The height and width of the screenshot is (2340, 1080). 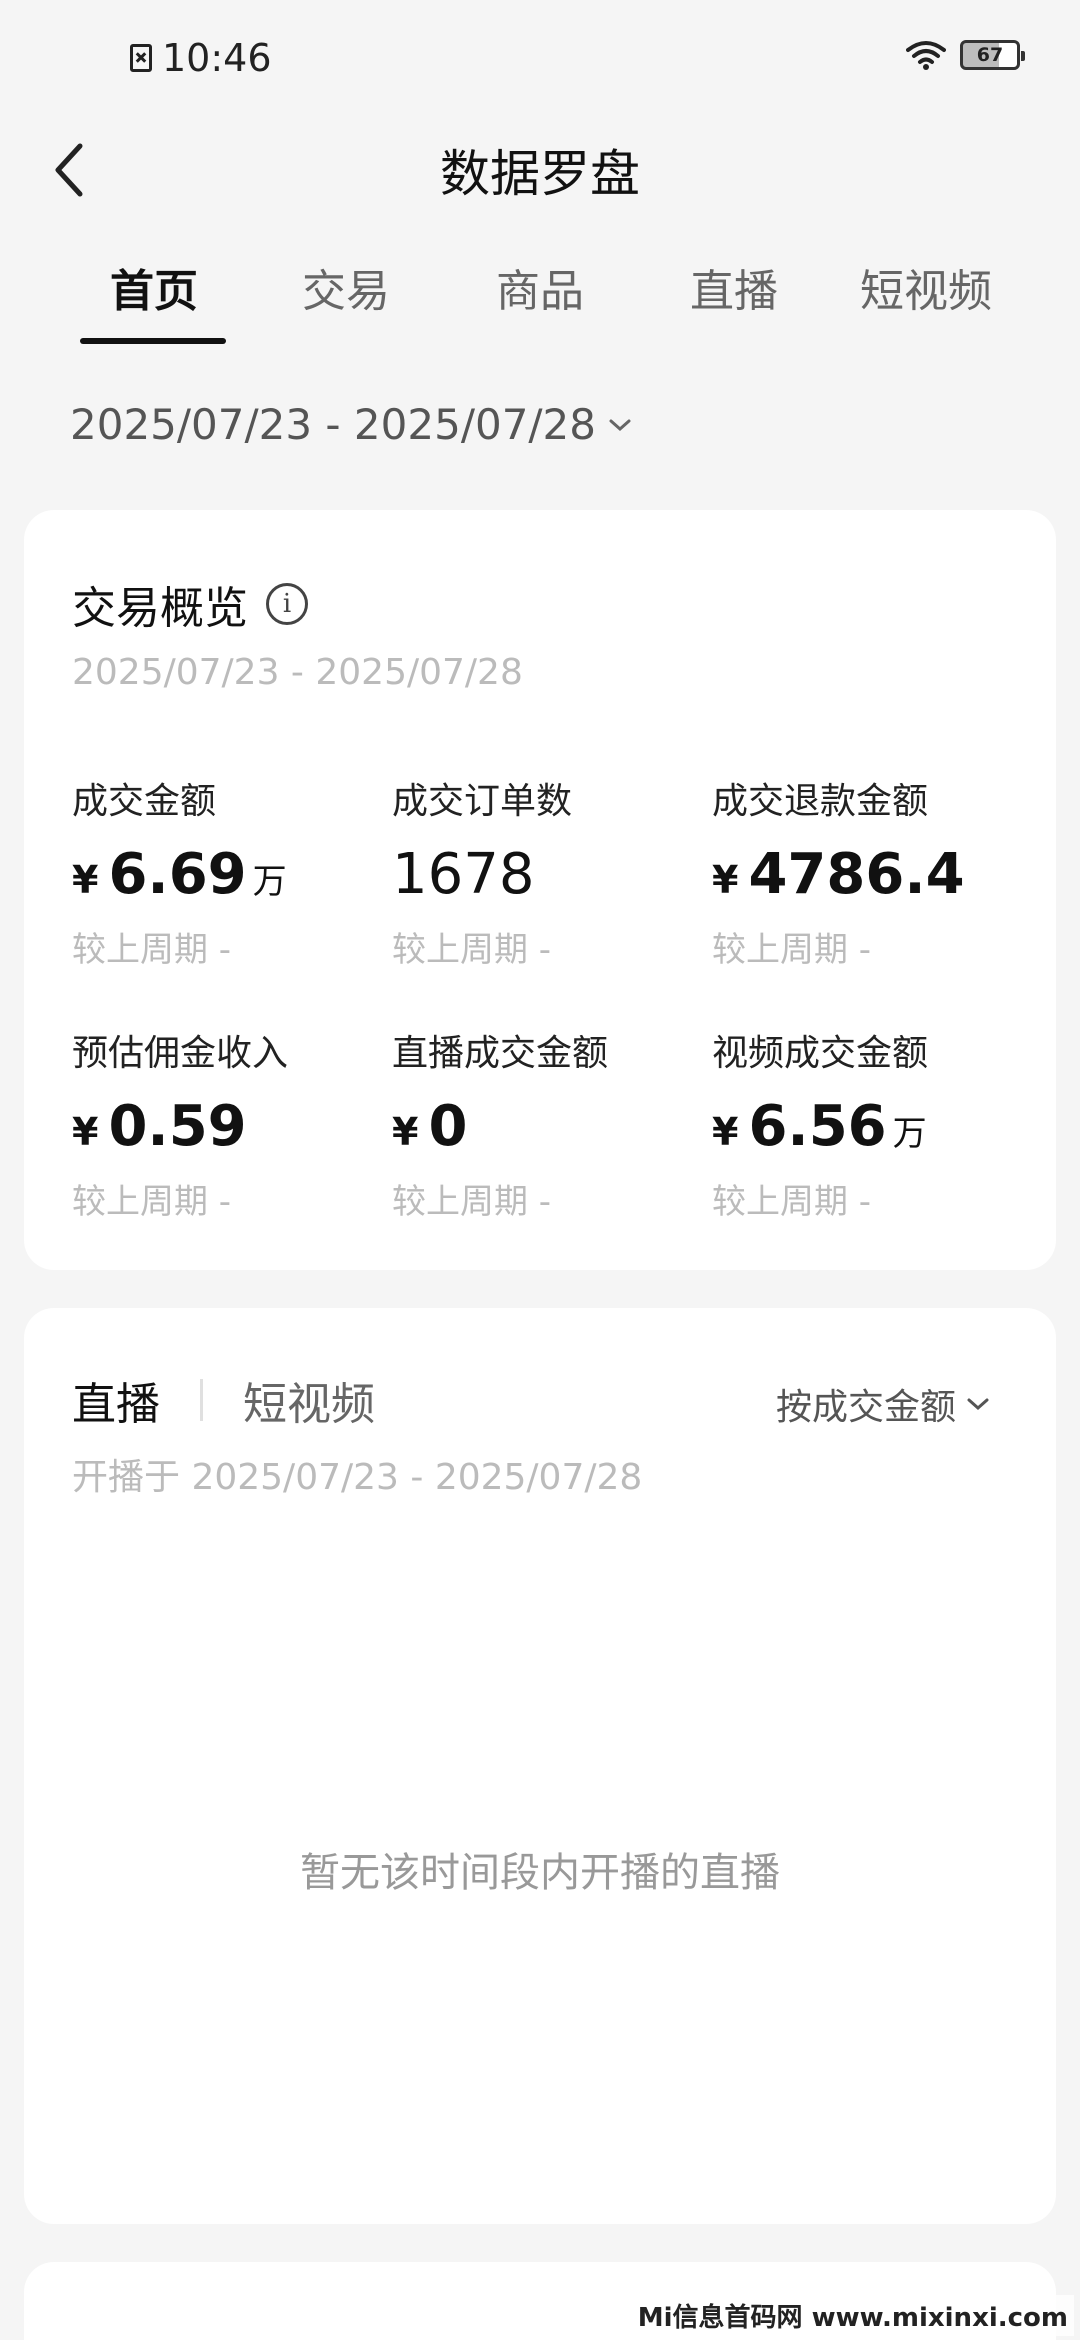 What do you see at coordinates (500, 1053) in the screenshot?
I see `metric-label: 直播成交金额` at bounding box center [500, 1053].